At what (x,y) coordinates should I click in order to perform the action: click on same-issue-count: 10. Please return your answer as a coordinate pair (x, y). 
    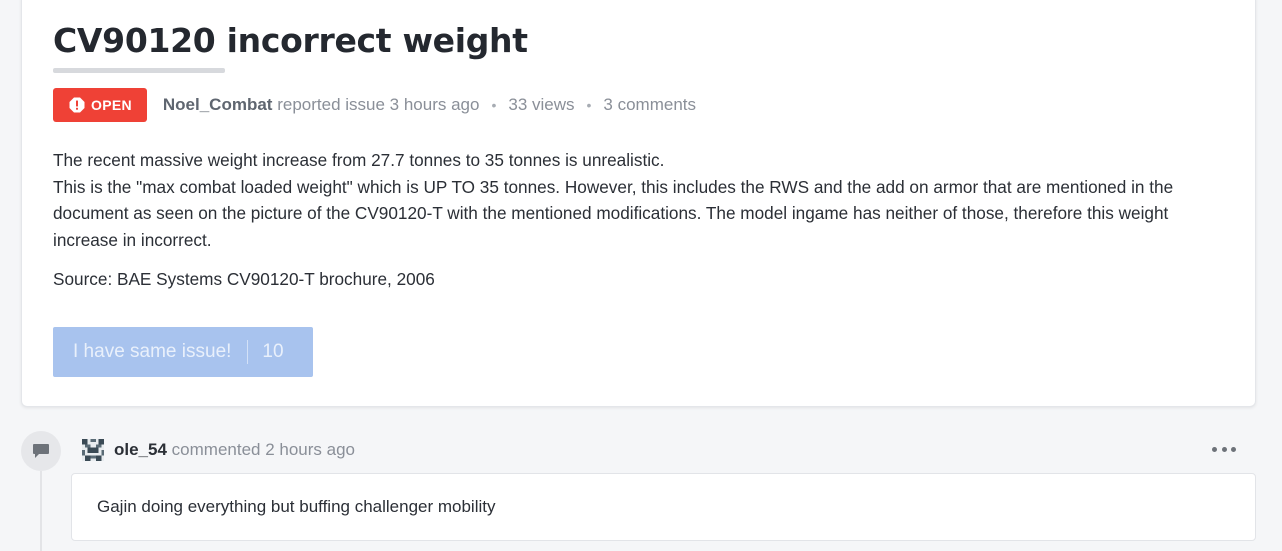
    Looking at the image, I should click on (273, 351).